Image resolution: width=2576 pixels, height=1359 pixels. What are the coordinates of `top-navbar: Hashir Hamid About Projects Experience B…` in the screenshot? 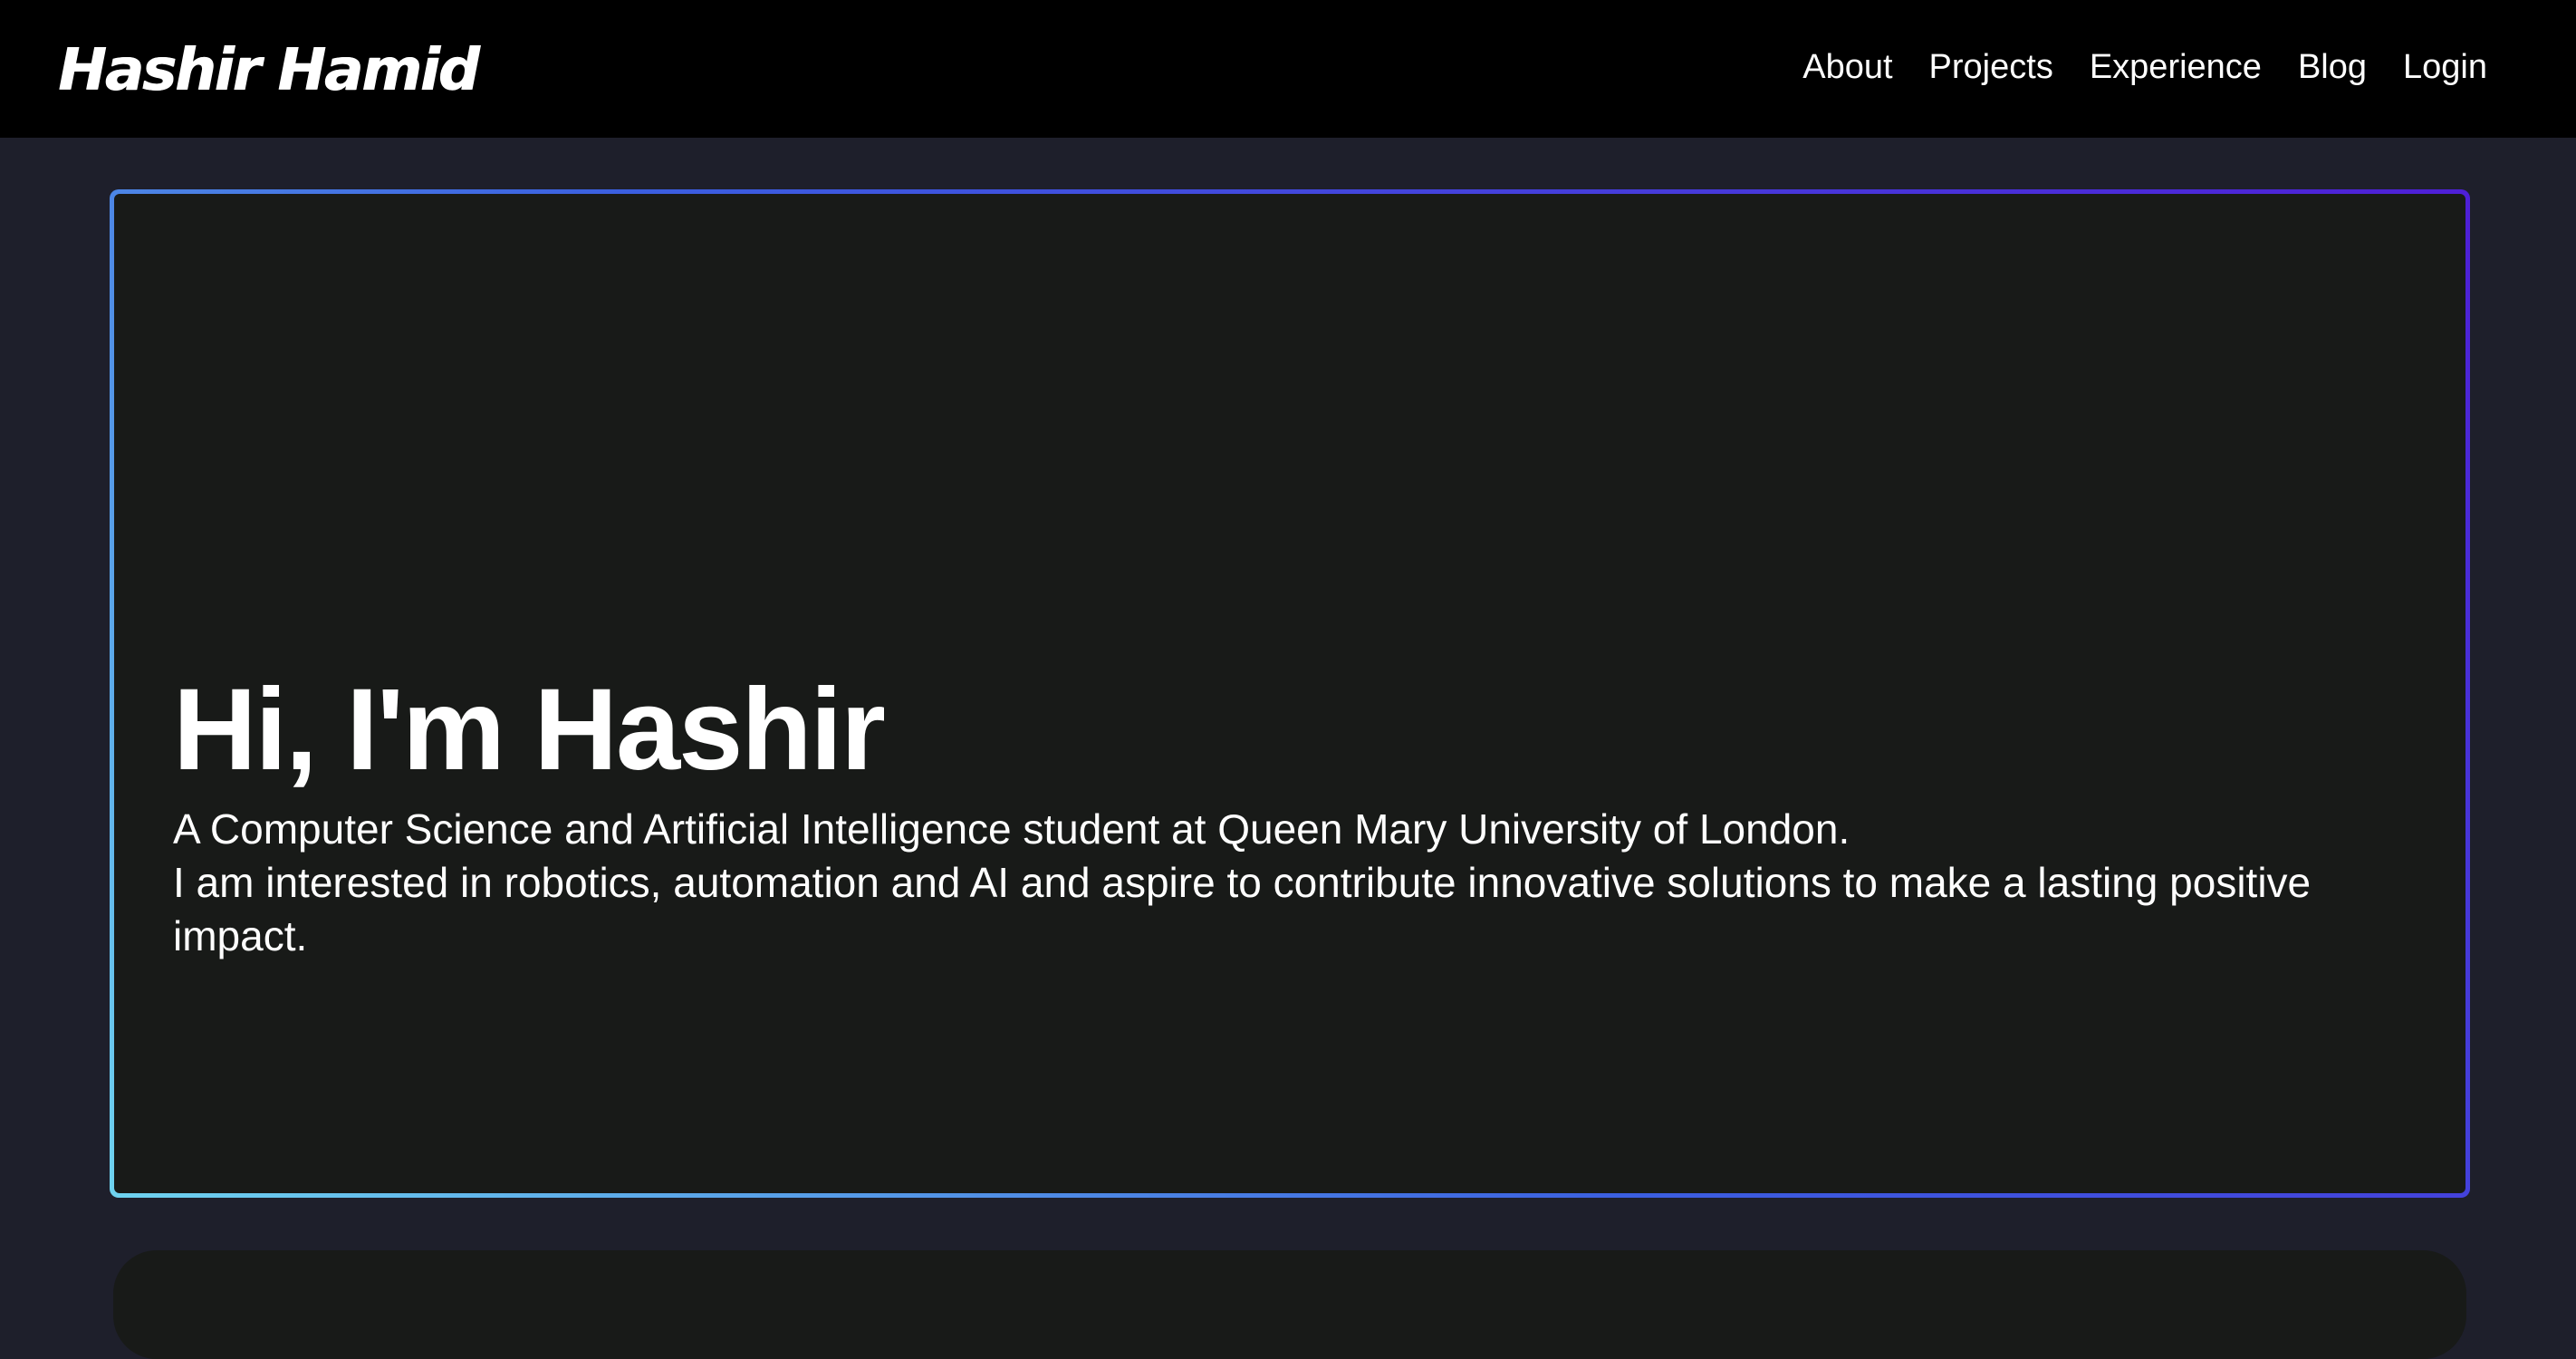 It's located at (1288, 69).